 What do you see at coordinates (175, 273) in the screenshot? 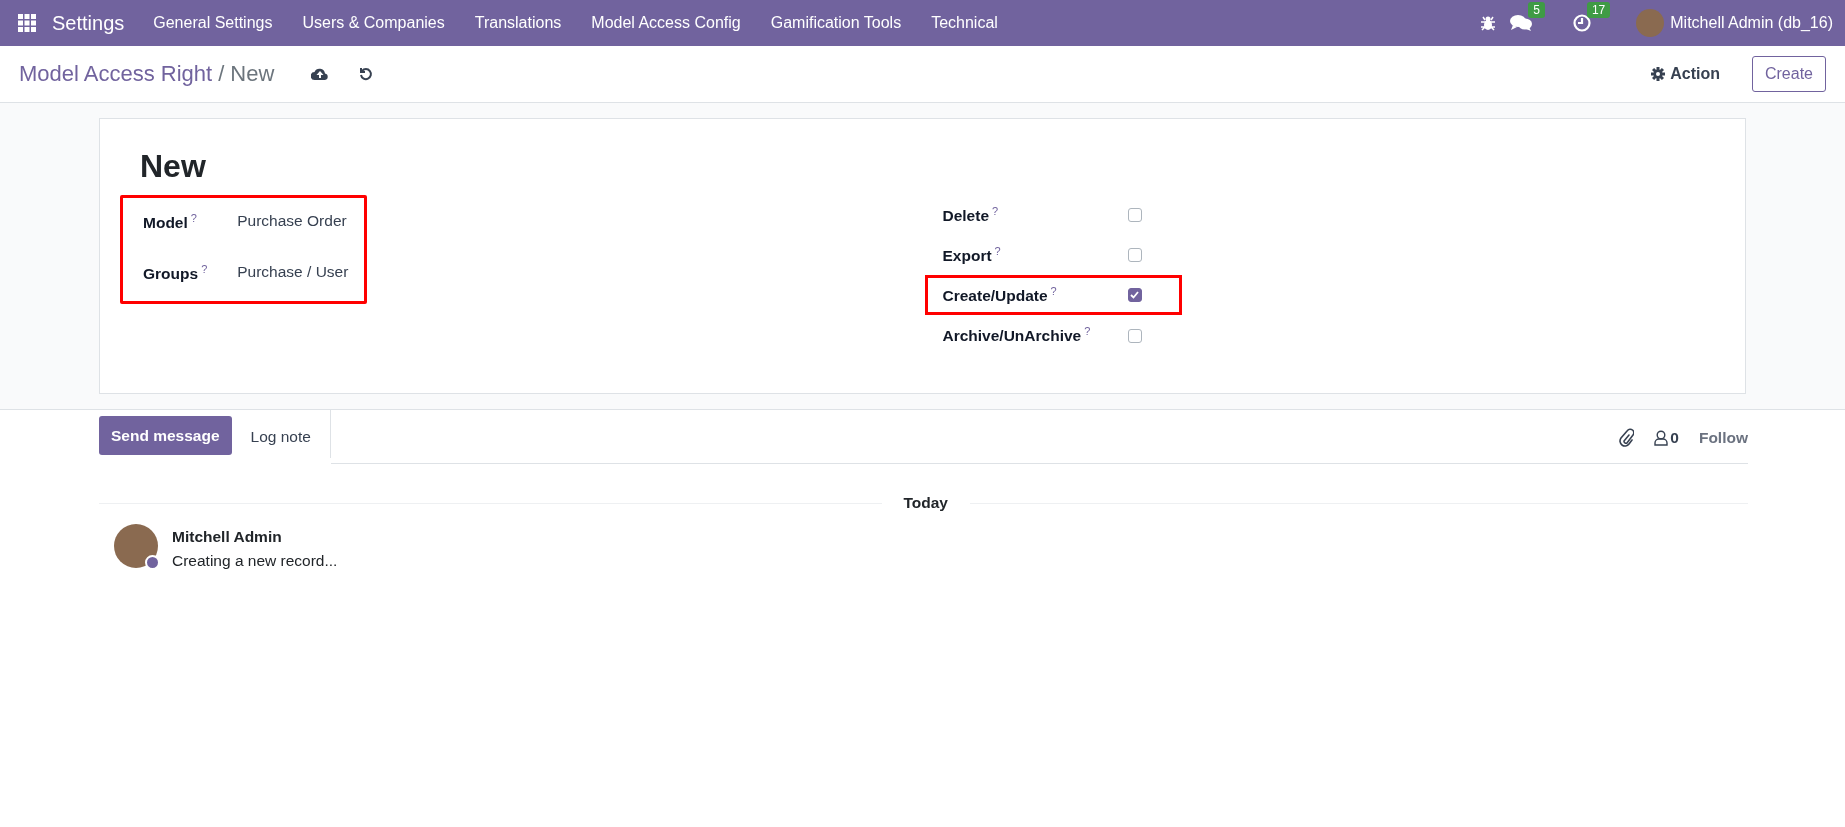
I see `field-label: Groups $^{?}$` at bounding box center [175, 273].